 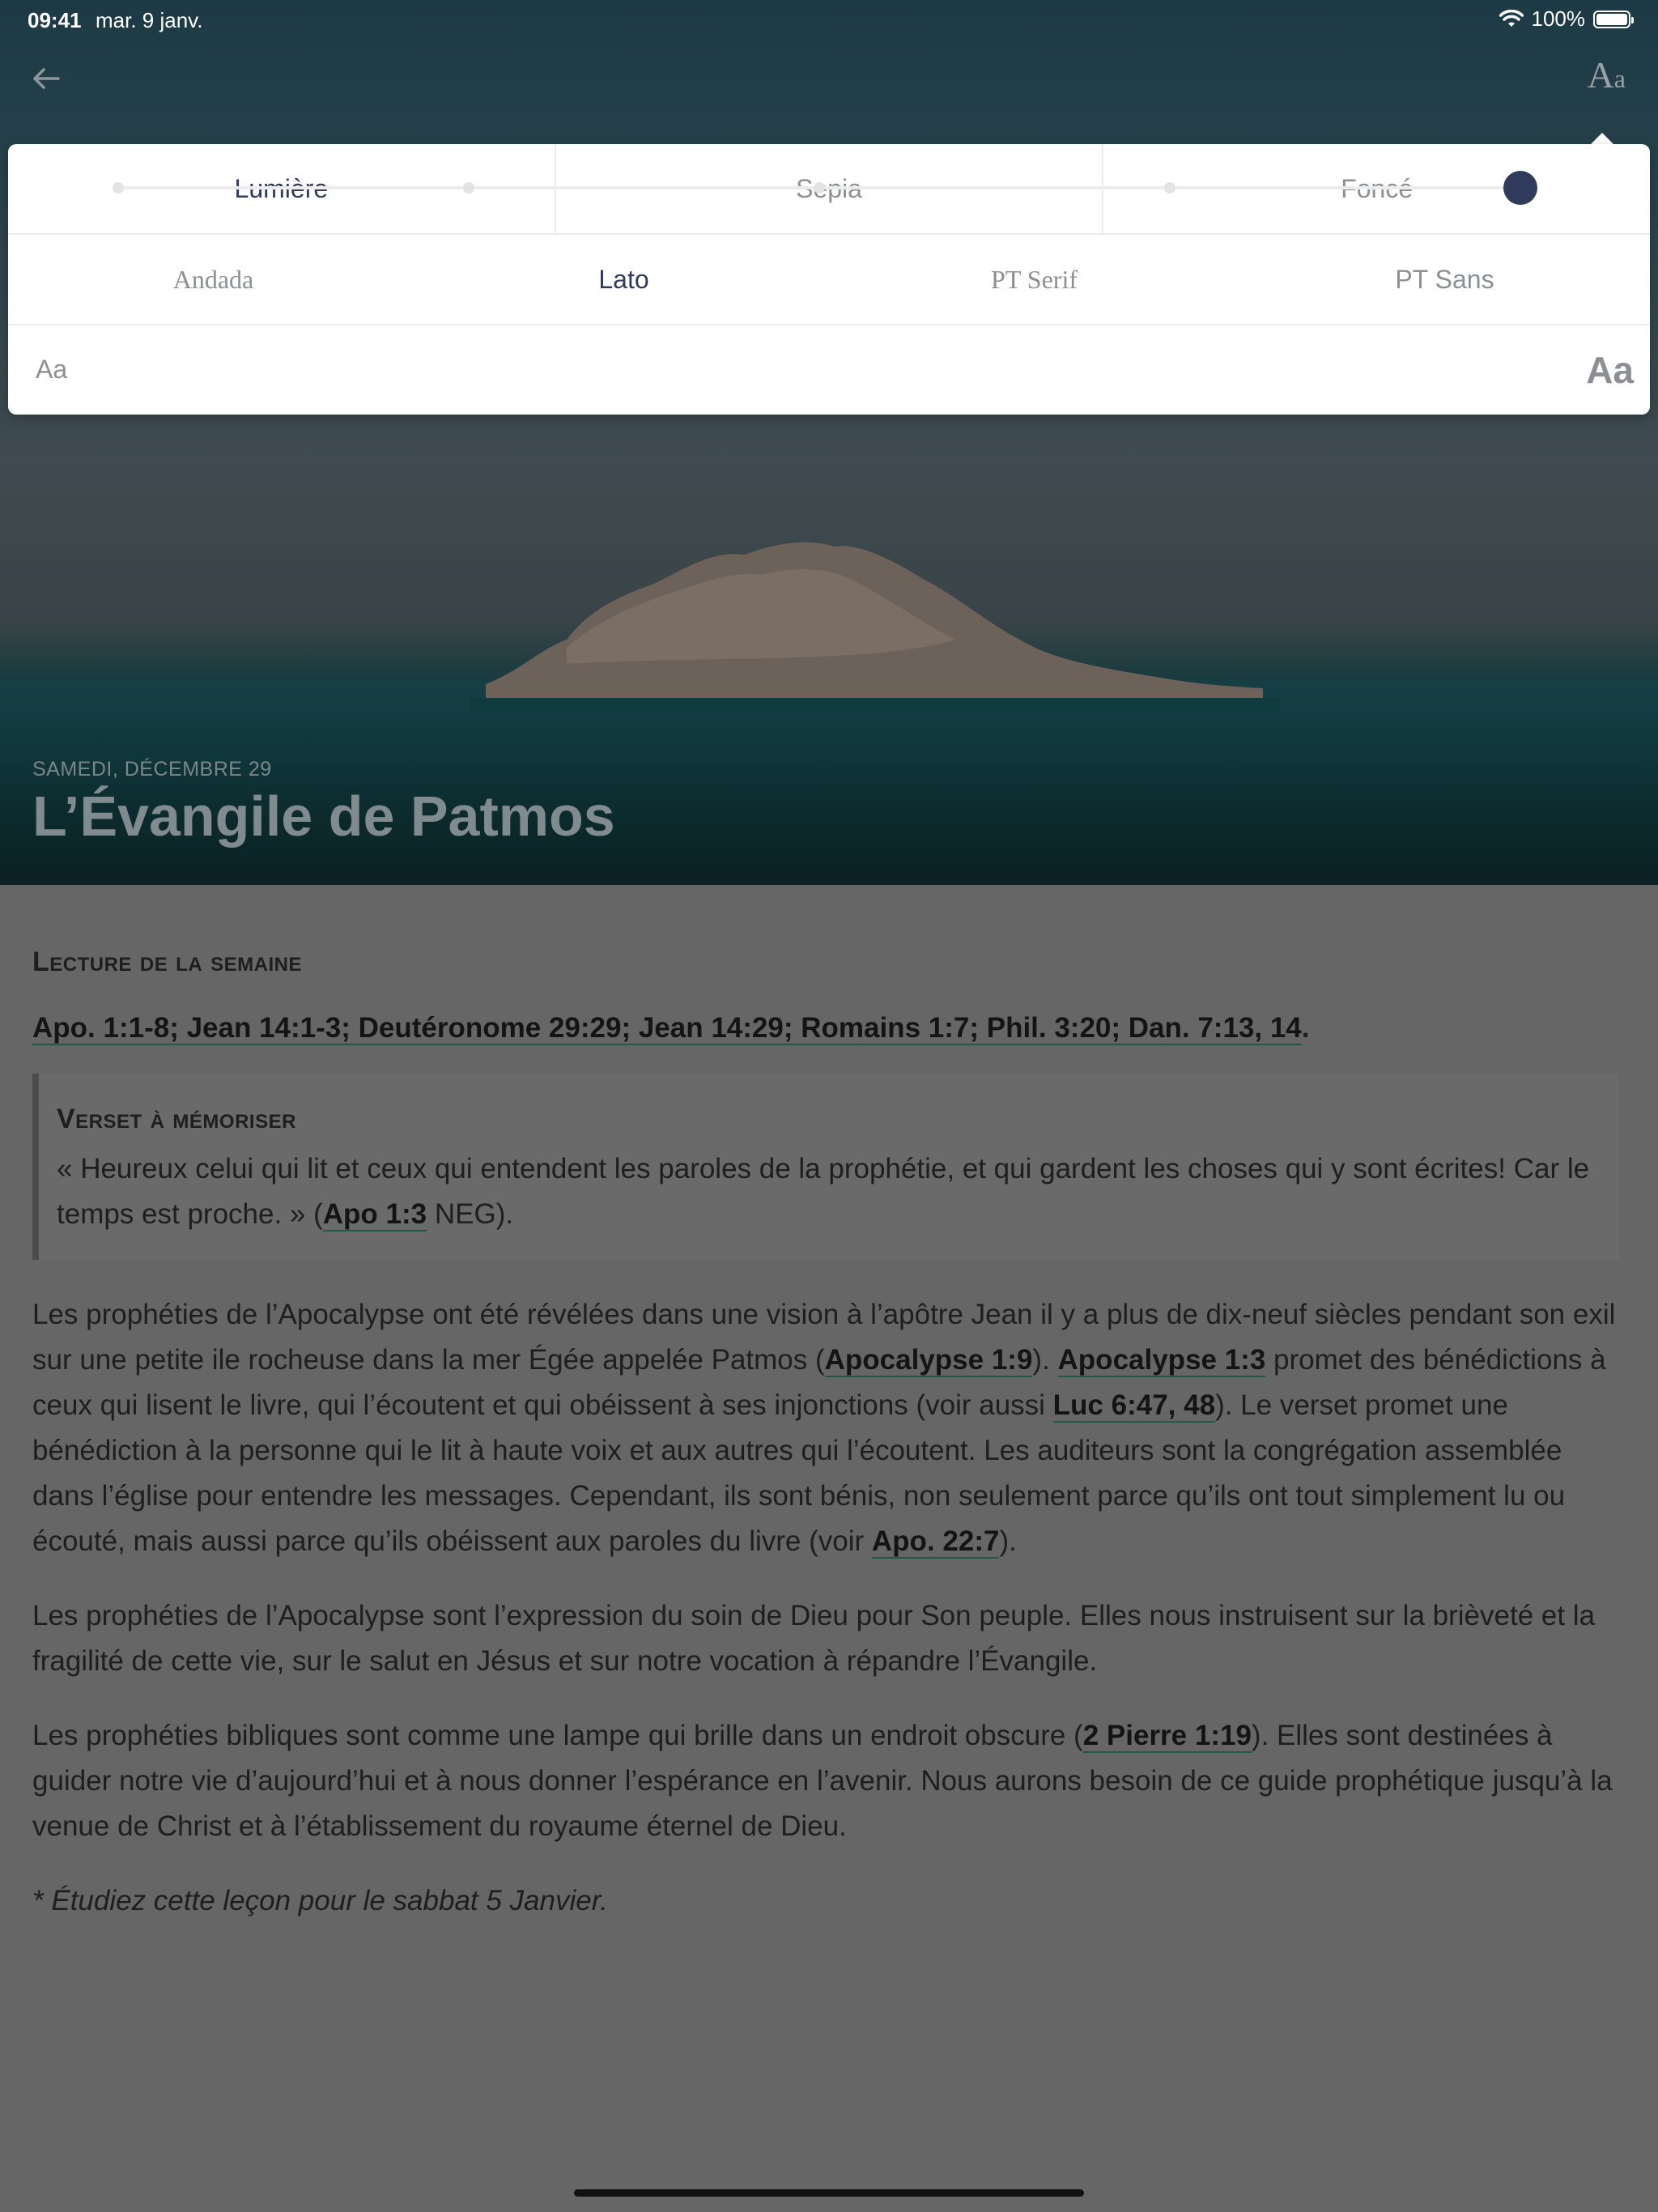 I want to click on bible-reference-link: 2 Pierre 1:19, so click(x=1167, y=1737).